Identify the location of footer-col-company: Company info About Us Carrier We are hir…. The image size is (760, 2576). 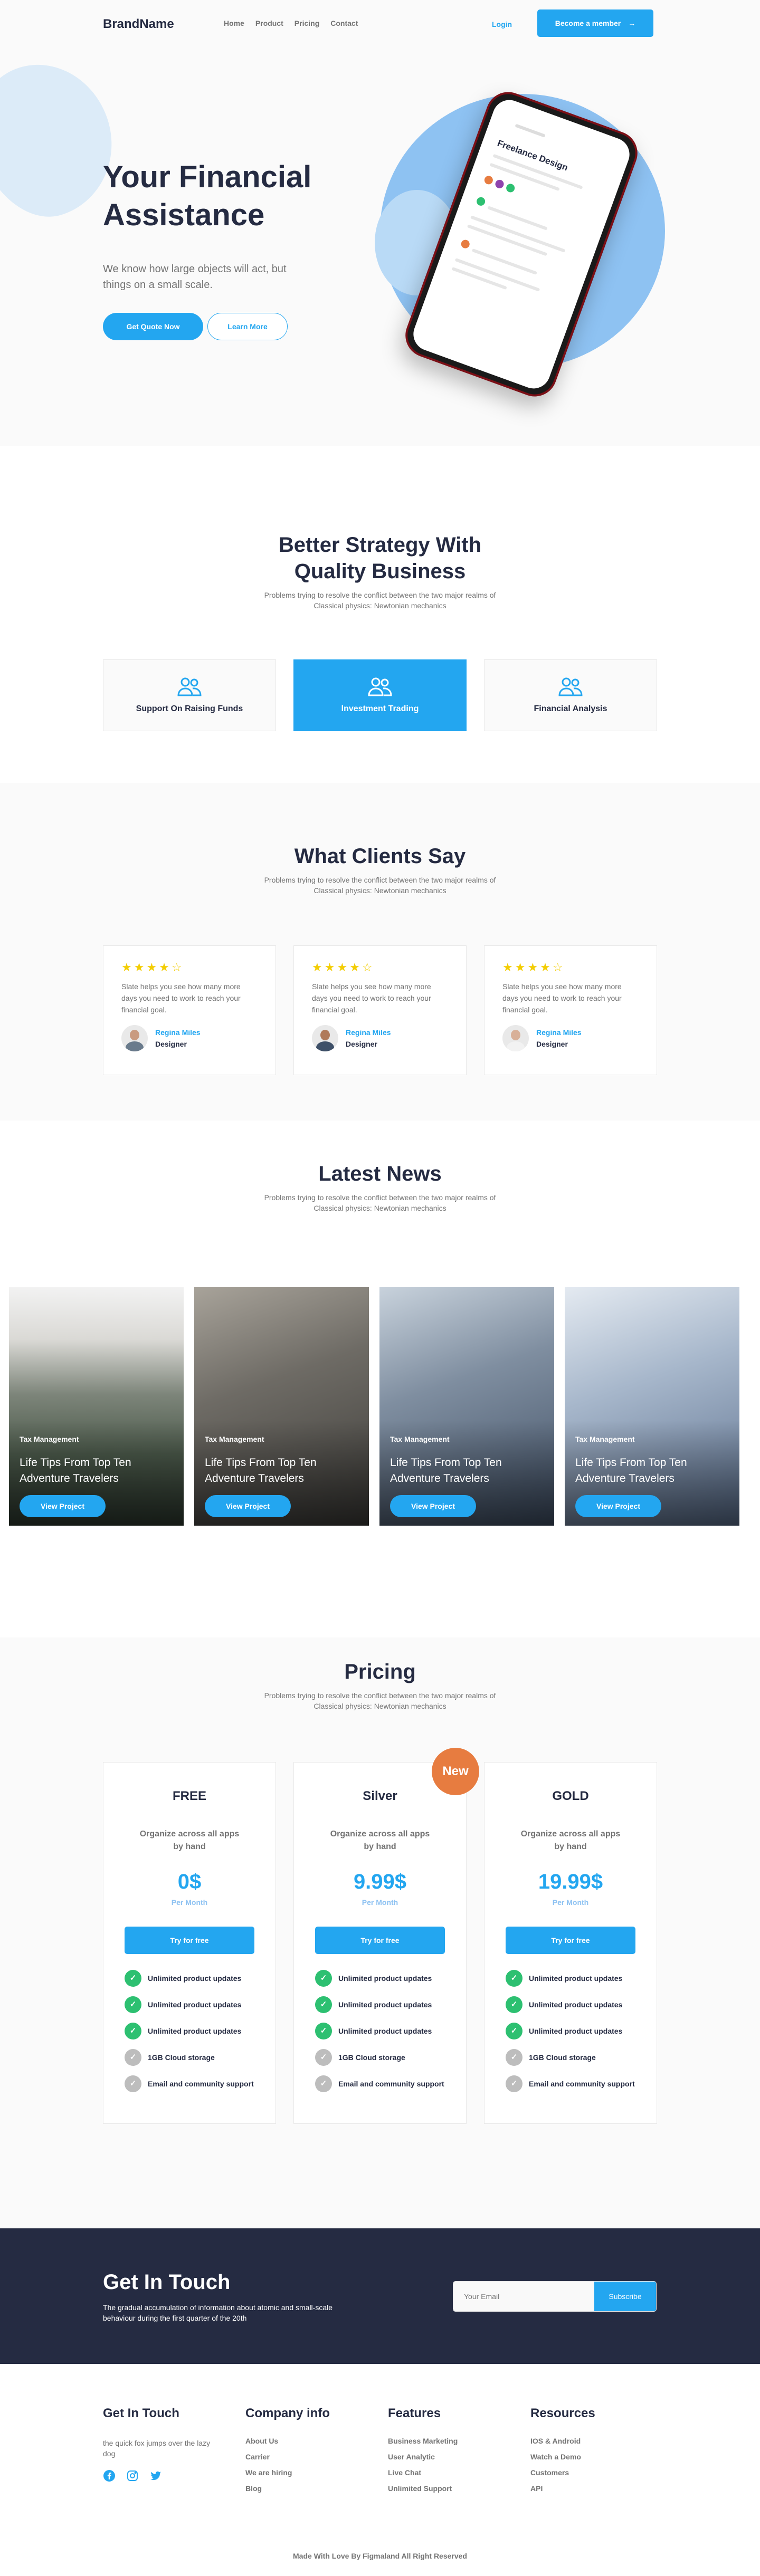
(287, 2453).